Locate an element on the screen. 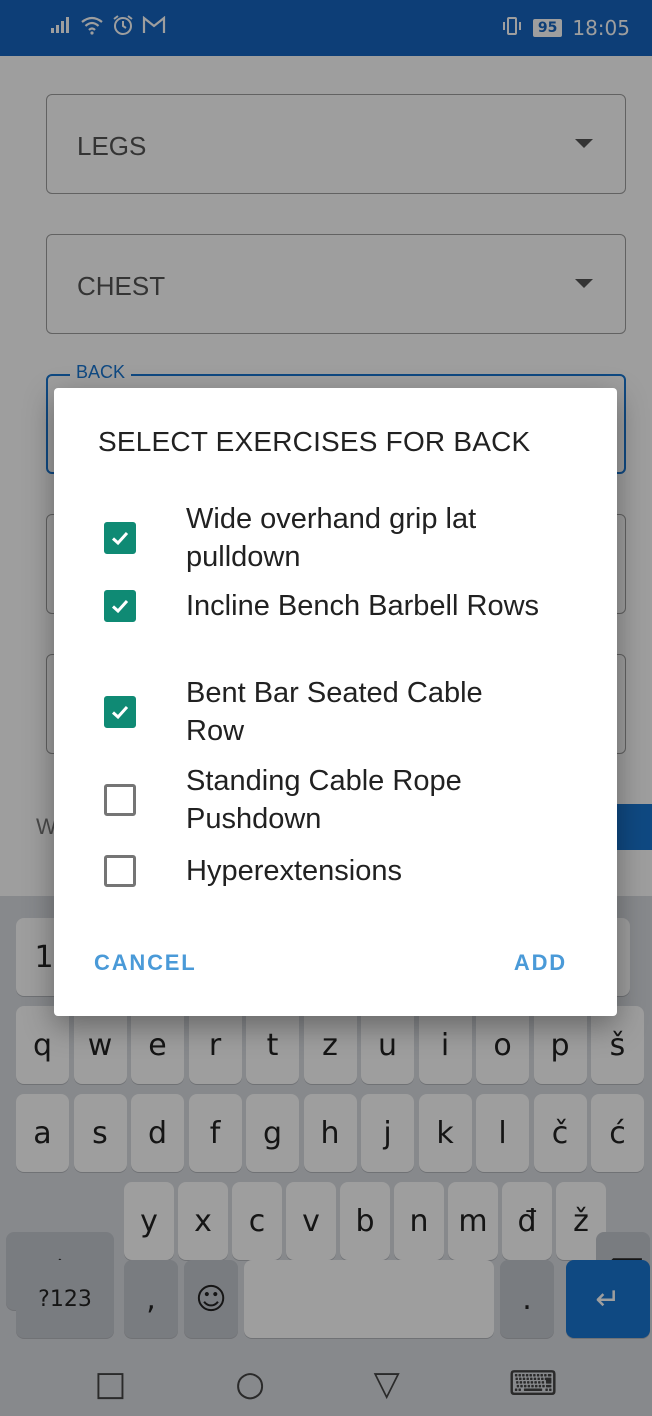  cancel-button: CANCEL is located at coordinates (145, 963).